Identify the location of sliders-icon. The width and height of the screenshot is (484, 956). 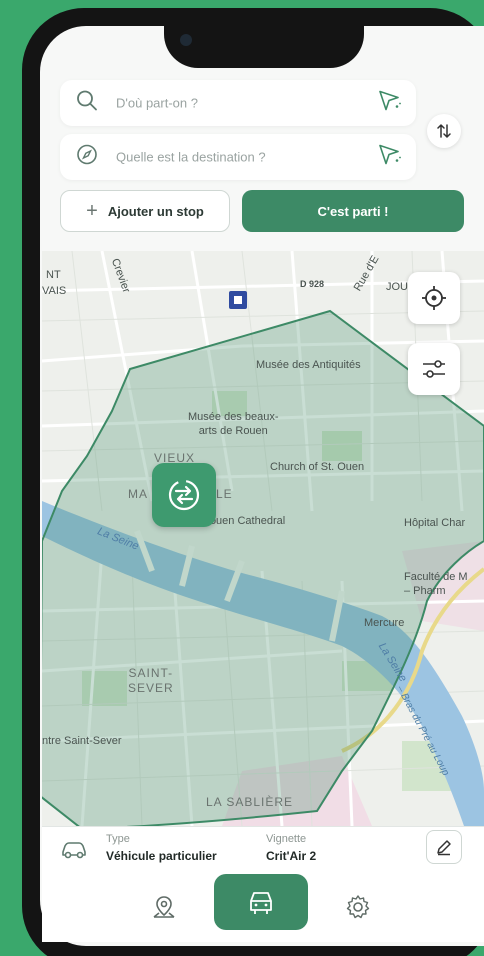
(434, 369).